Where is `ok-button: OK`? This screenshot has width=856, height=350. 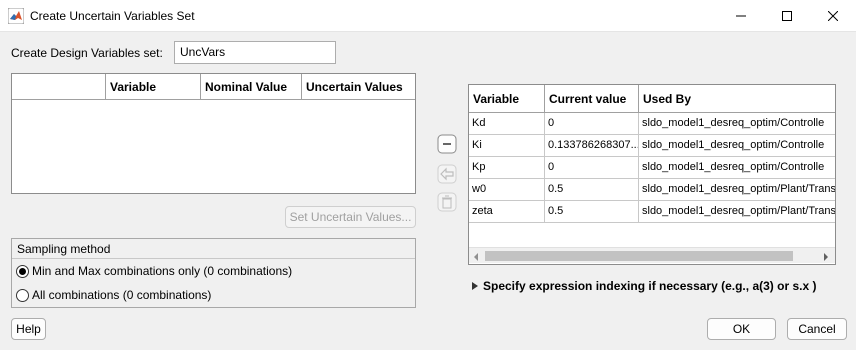 ok-button: OK is located at coordinates (741, 329).